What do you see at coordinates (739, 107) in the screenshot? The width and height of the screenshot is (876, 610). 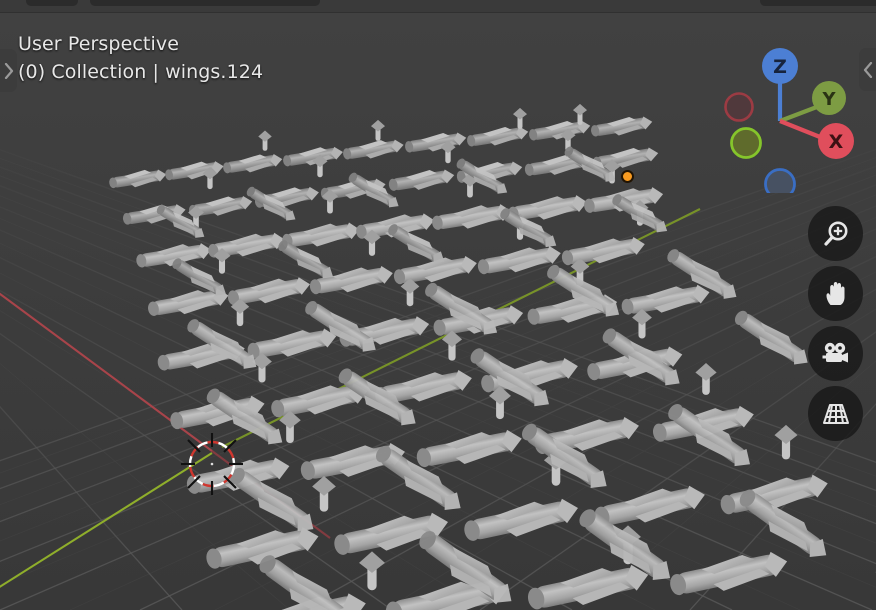 I see `axis-x-negative-ball` at bounding box center [739, 107].